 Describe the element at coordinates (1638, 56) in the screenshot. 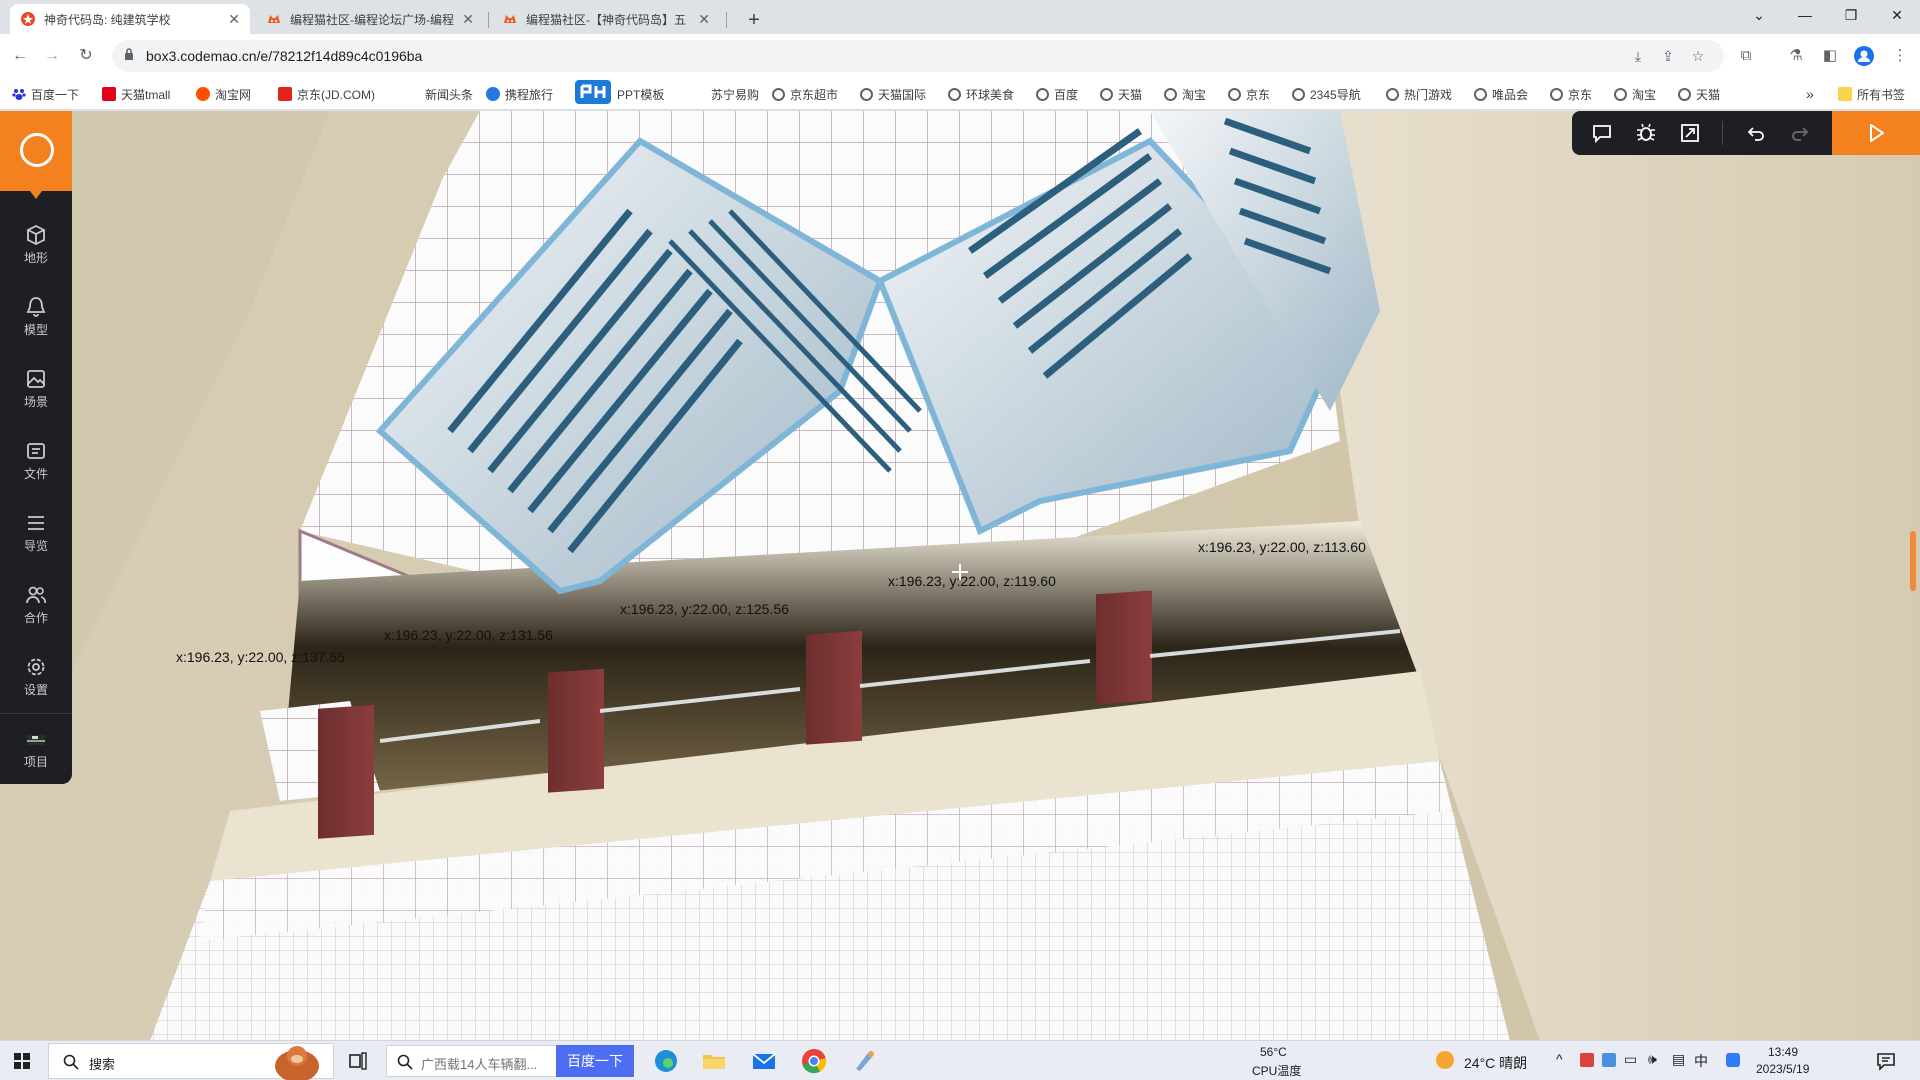

I see `install-app-icon: ⤓` at that location.